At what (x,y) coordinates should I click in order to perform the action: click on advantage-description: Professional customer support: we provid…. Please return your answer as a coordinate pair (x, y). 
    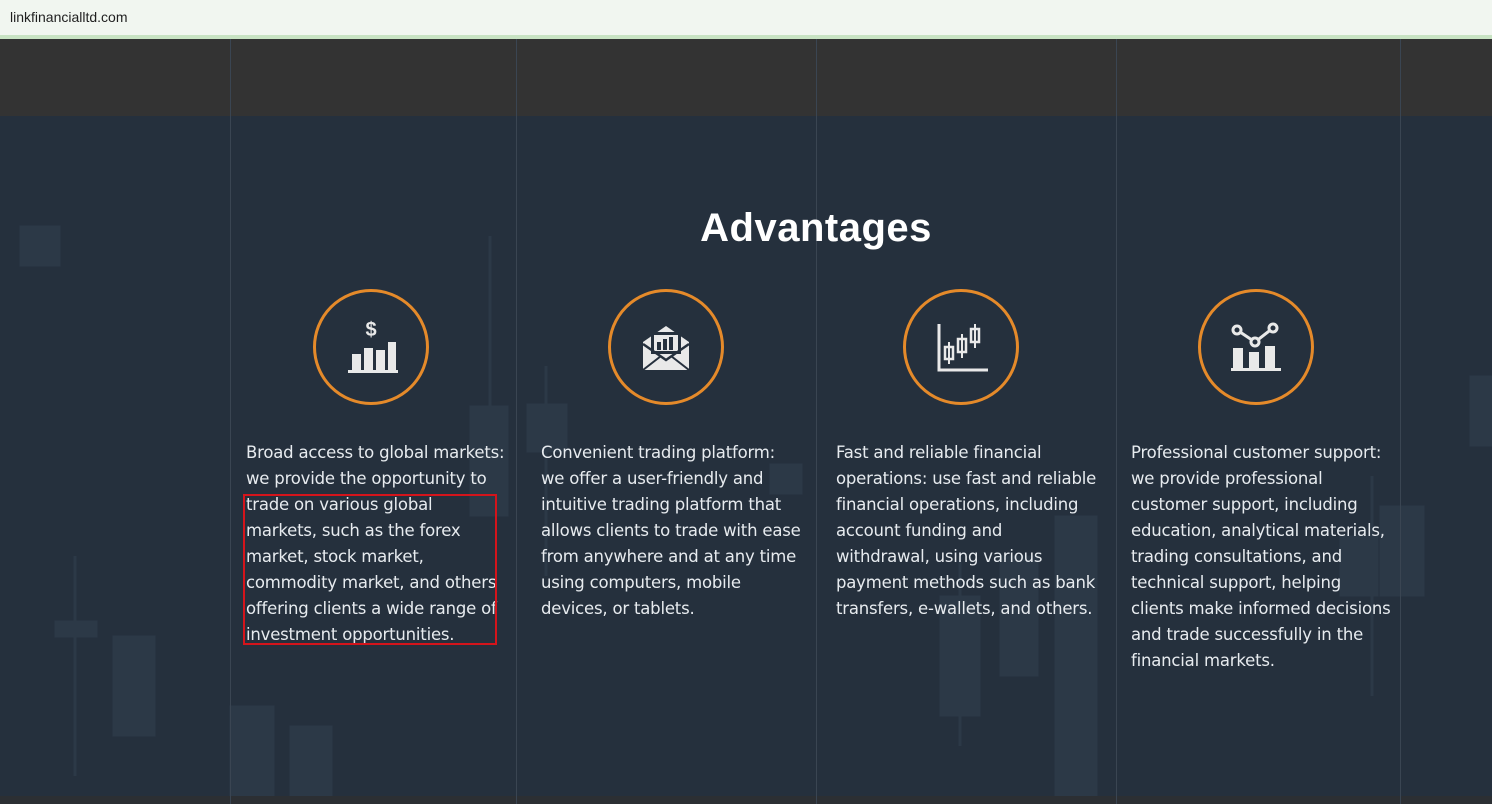
    Looking at the image, I should click on (1261, 556).